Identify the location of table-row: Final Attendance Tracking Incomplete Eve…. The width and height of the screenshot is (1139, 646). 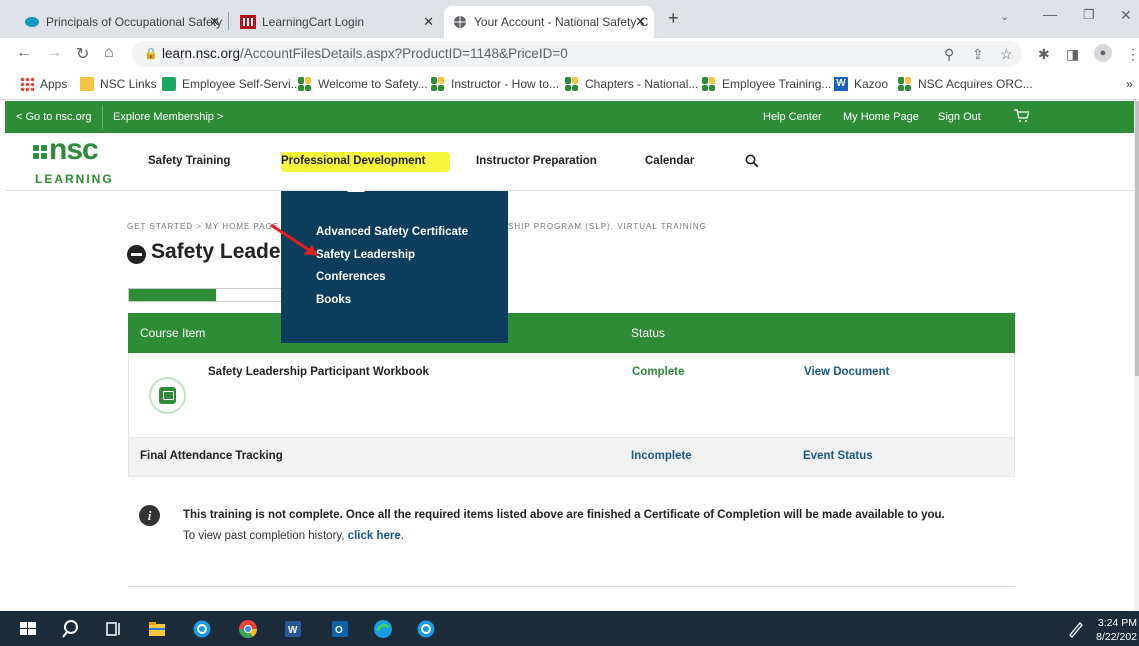
(571, 457).